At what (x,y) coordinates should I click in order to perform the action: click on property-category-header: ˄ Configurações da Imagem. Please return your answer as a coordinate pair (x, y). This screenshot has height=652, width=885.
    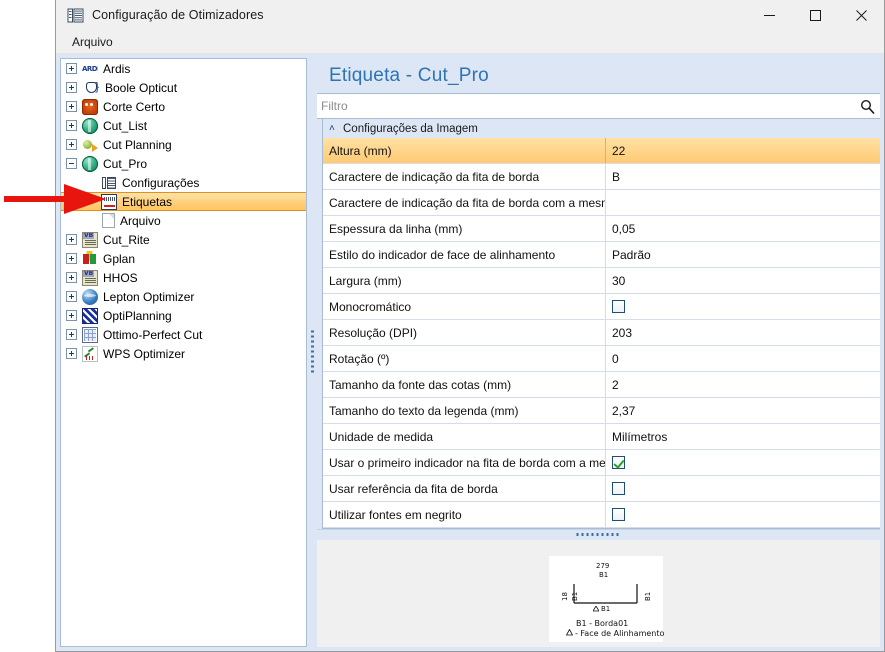
    Looking at the image, I should click on (601, 128).